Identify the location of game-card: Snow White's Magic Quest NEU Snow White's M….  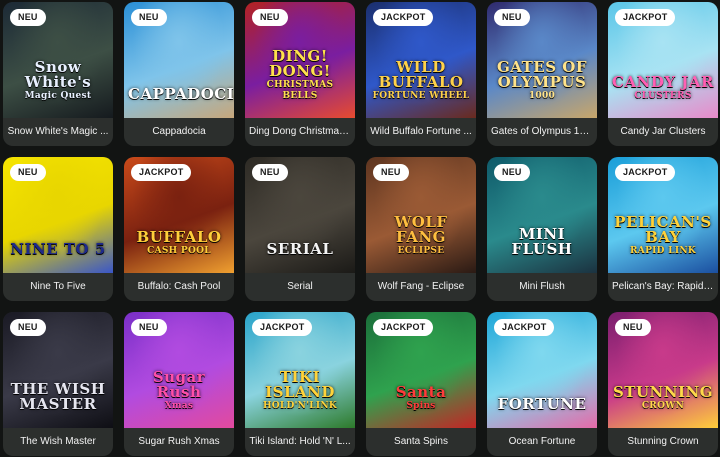
(58, 74).